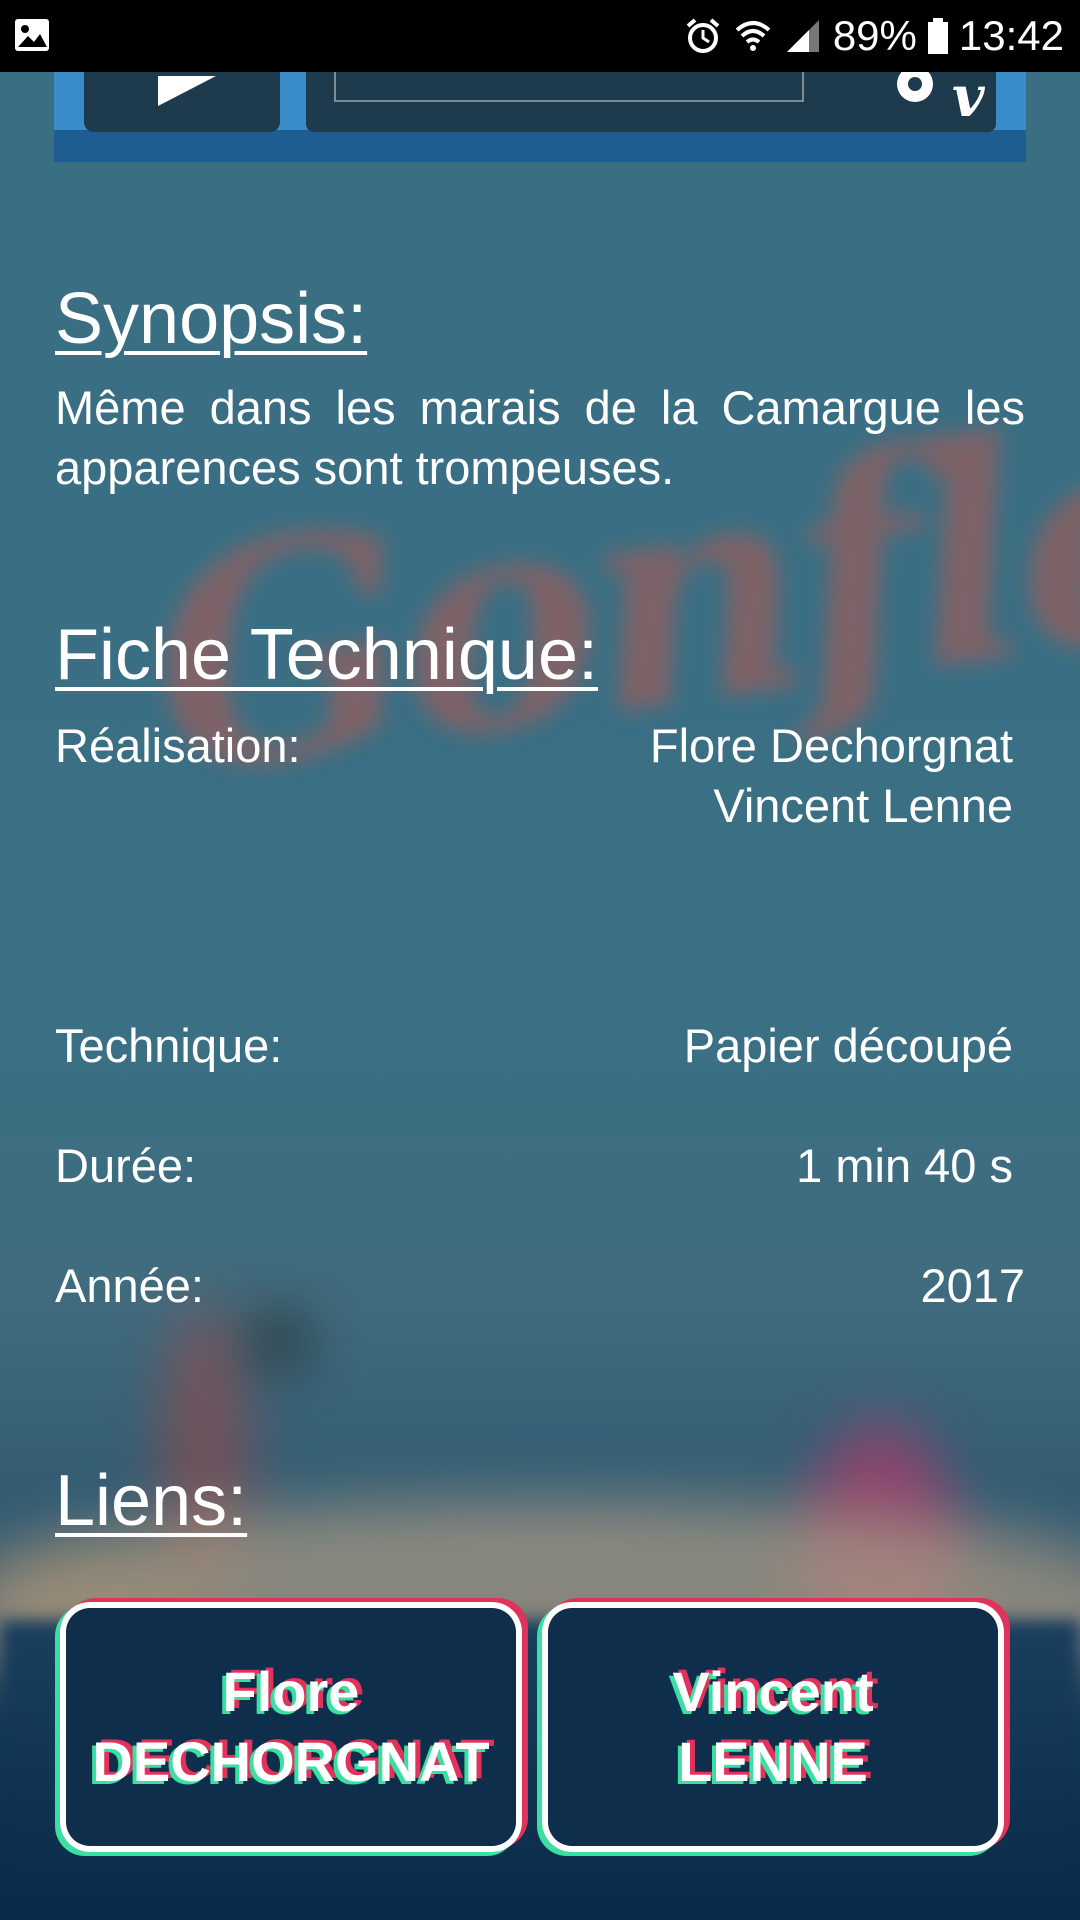 Image resolution: width=1080 pixels, height=1920 pixels. I want to click on director-name: Flore Dechorgnat, so click(831, 745).